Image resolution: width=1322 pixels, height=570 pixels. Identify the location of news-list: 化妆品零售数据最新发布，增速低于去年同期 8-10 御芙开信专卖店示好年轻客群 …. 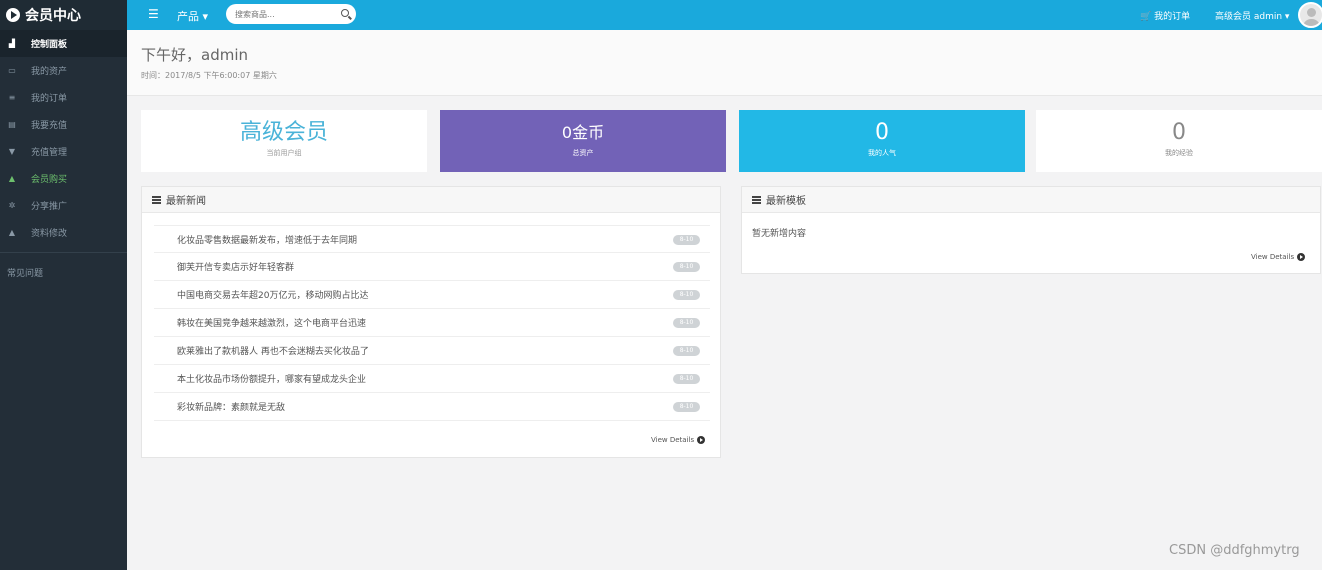
(432, 323).